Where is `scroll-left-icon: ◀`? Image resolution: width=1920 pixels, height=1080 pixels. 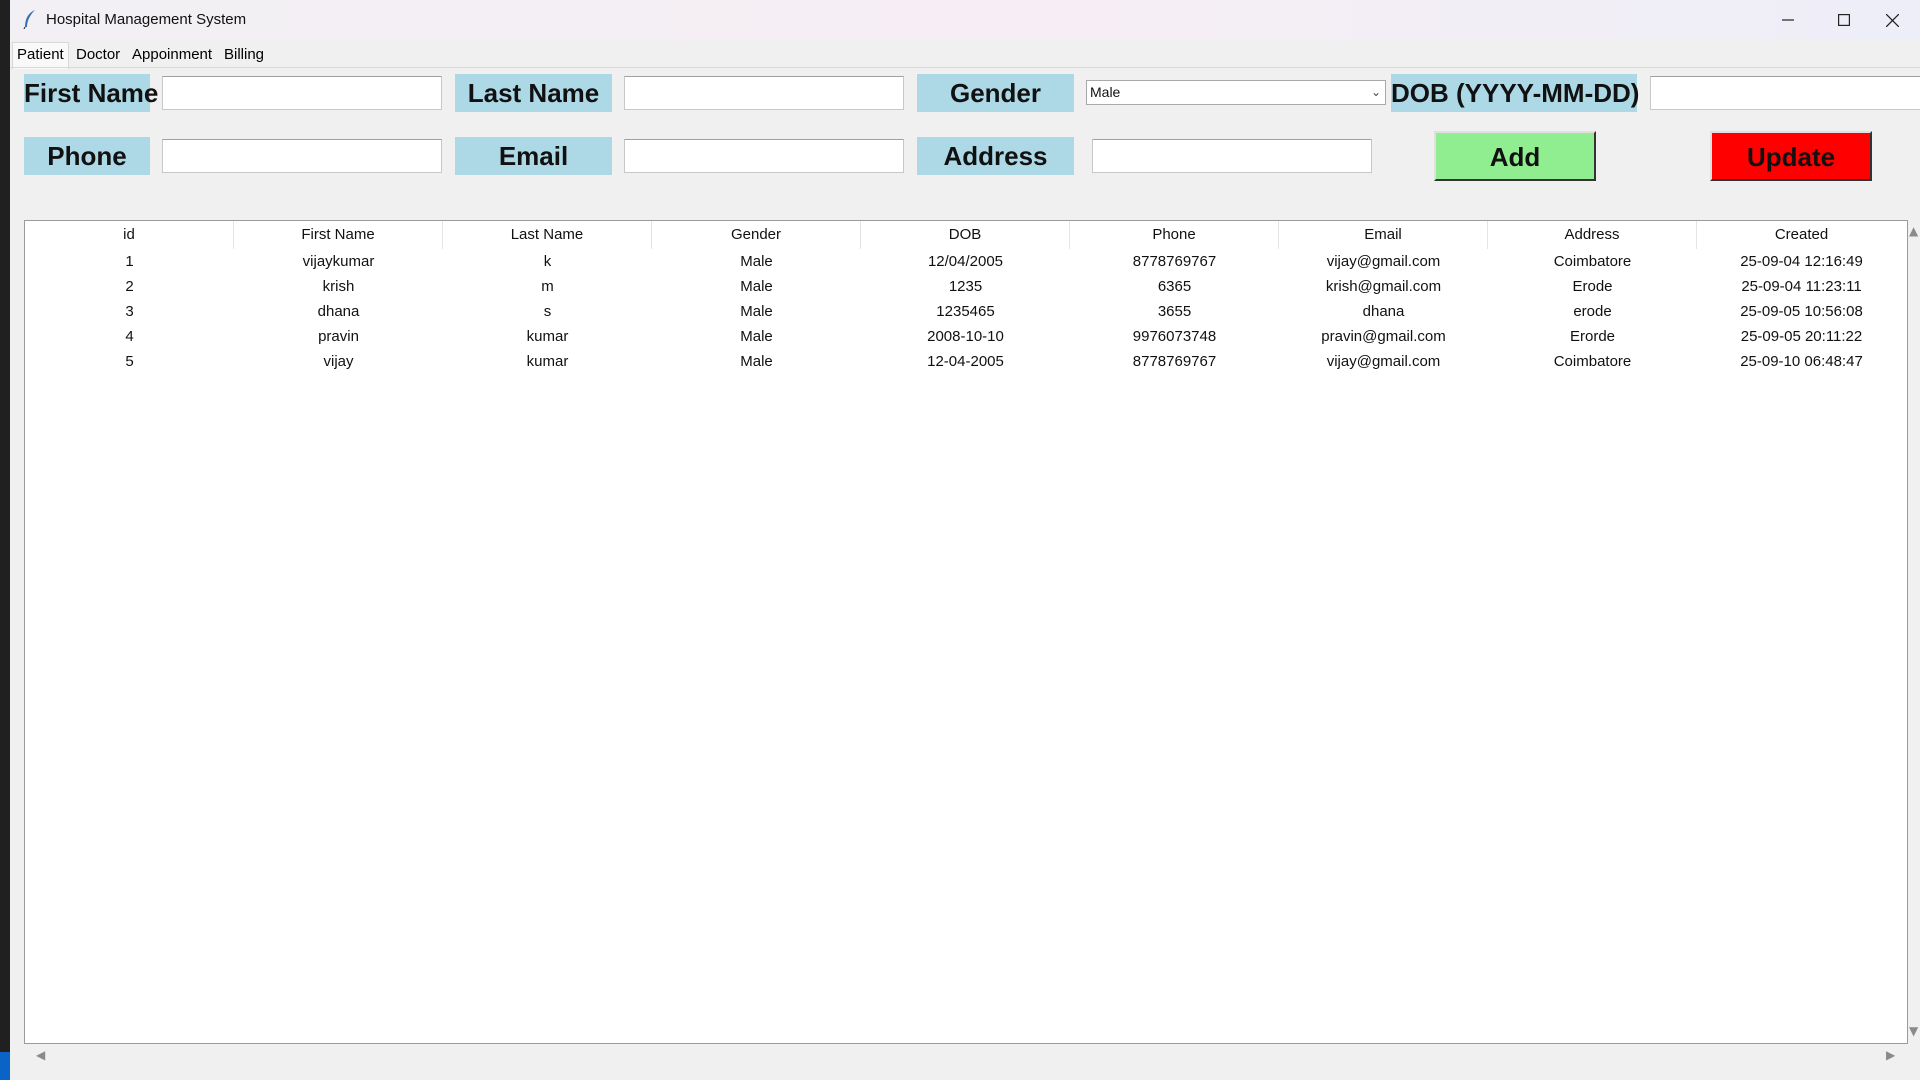
scroll-left-icon: ◀ is located at coordinates (40, 1055).